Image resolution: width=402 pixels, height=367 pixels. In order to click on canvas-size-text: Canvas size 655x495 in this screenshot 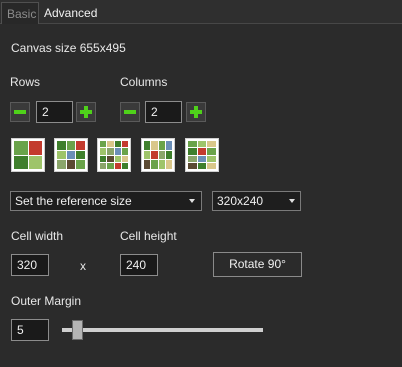, I will do `click(68, 48)`.